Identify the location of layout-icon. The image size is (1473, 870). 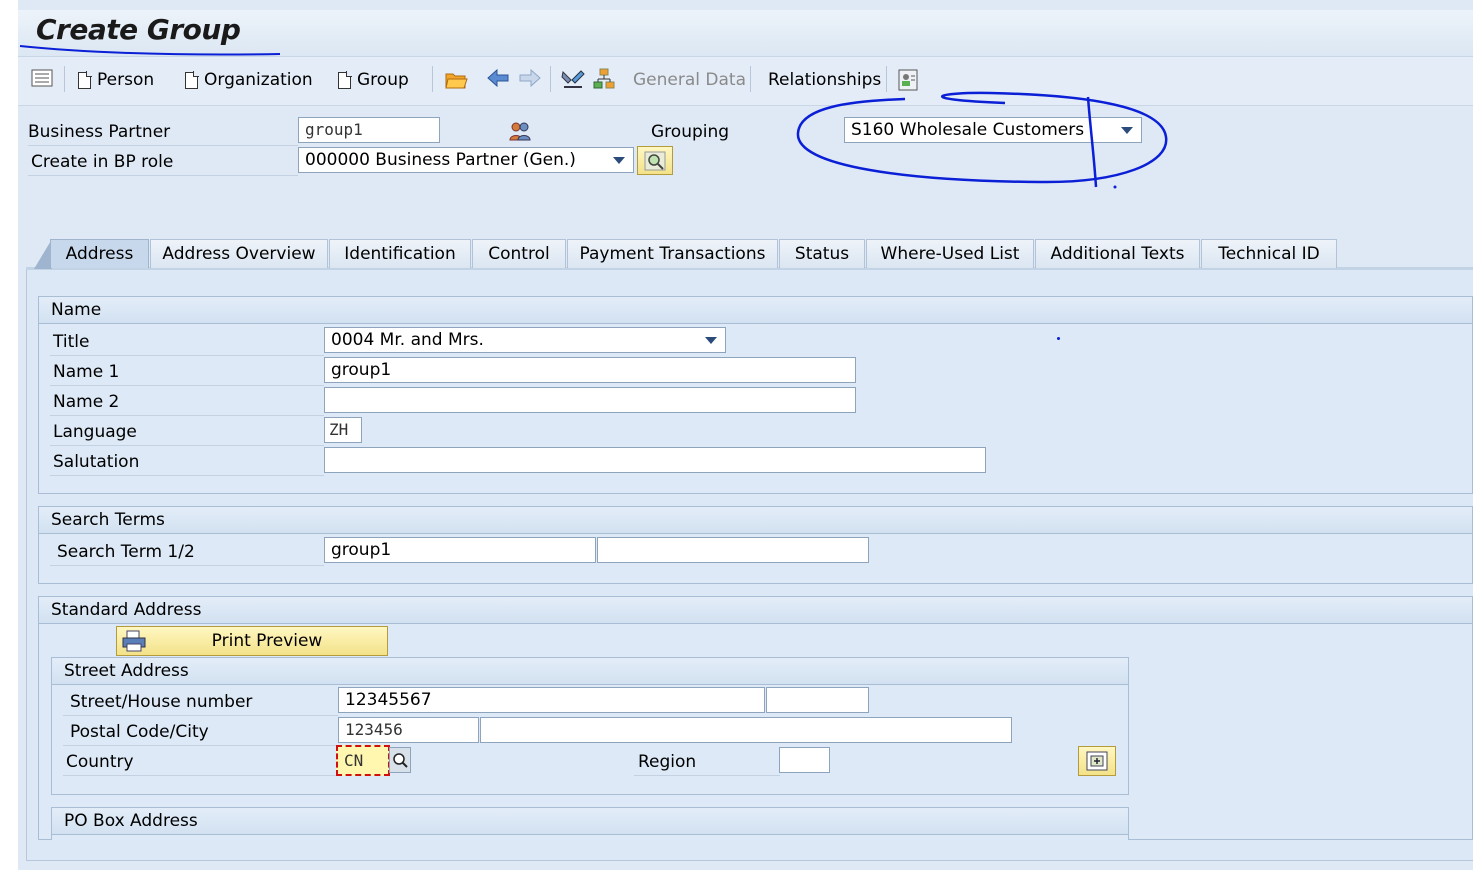
(42, 80).